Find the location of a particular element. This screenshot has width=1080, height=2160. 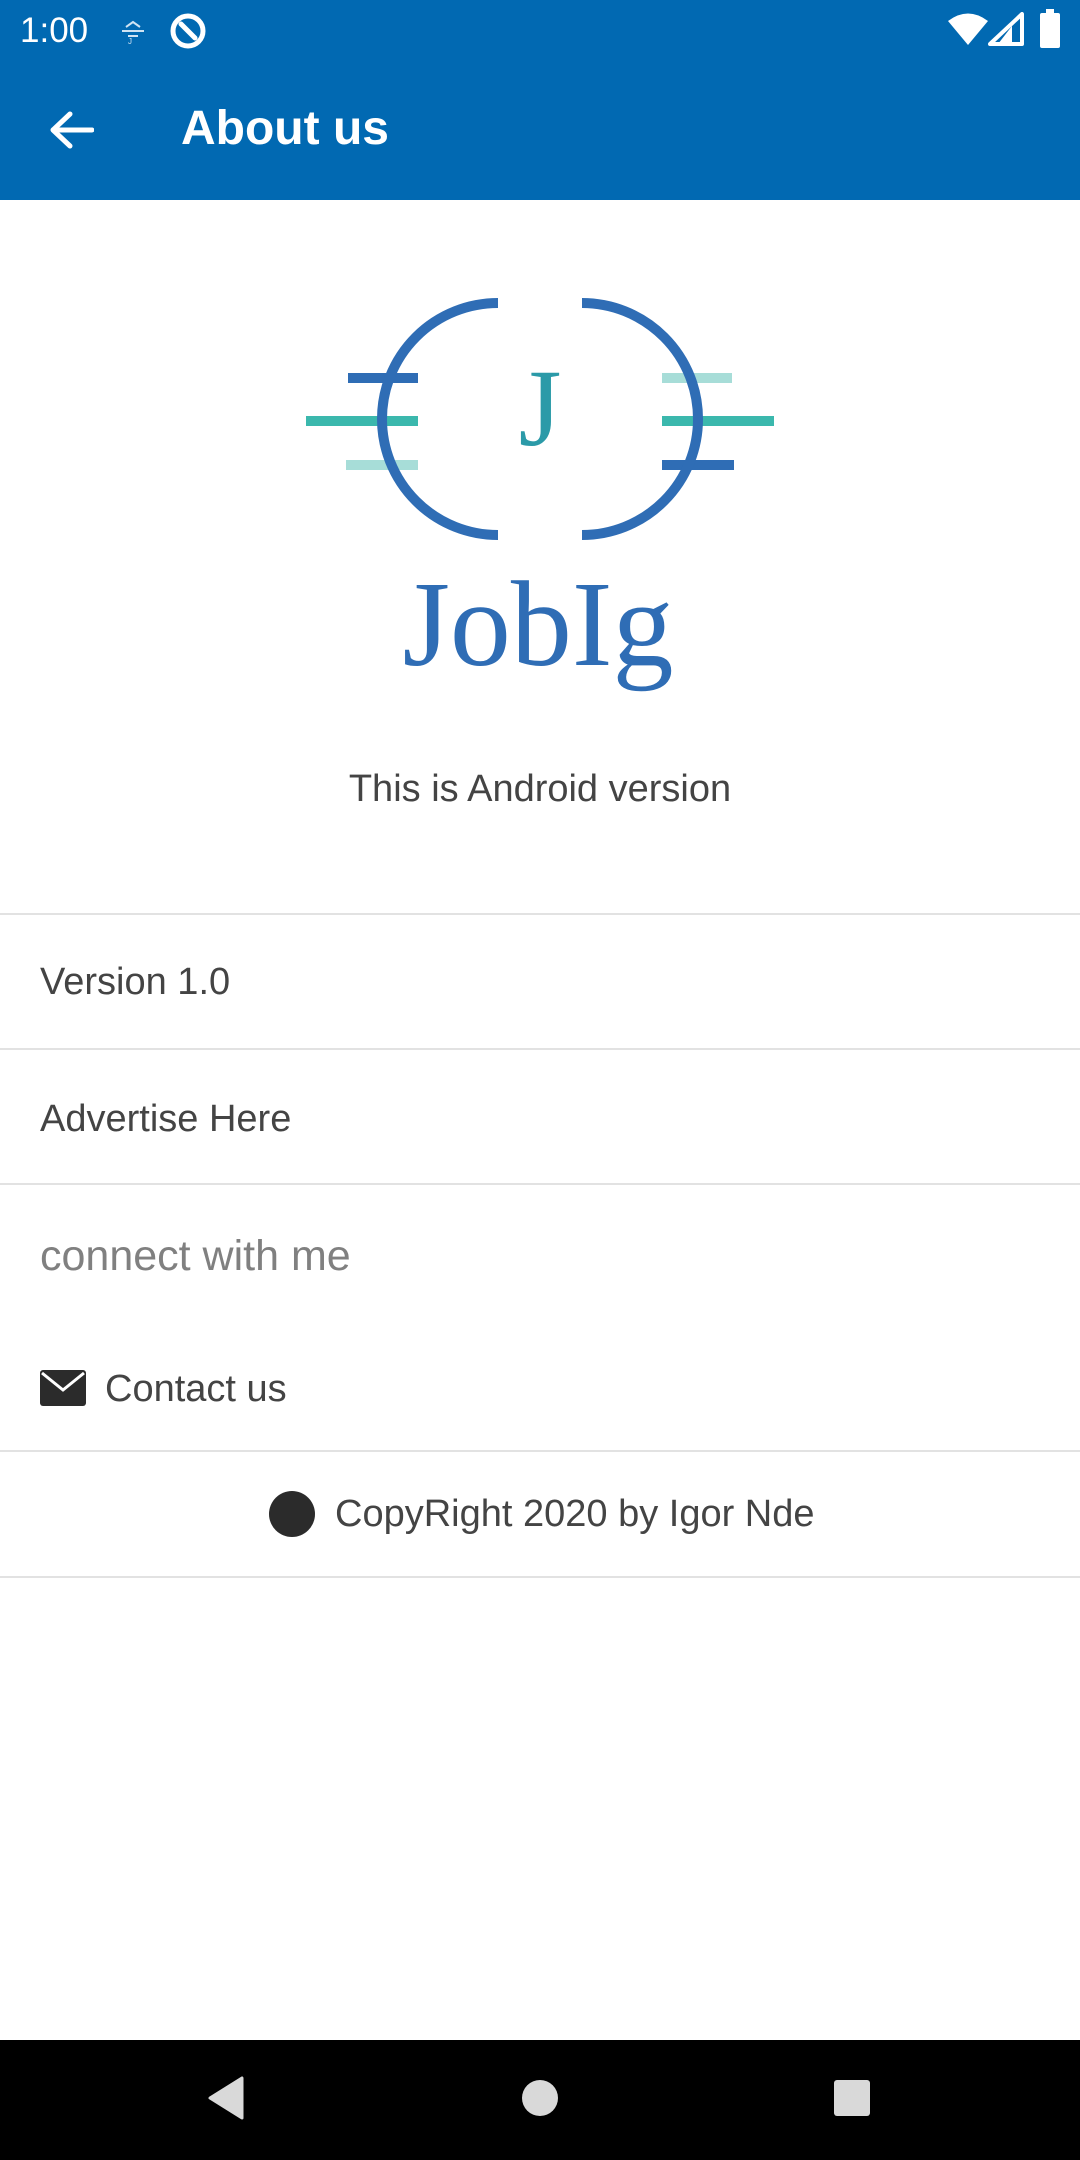

app-notification-icon: J is located at coordinates (133, 33).